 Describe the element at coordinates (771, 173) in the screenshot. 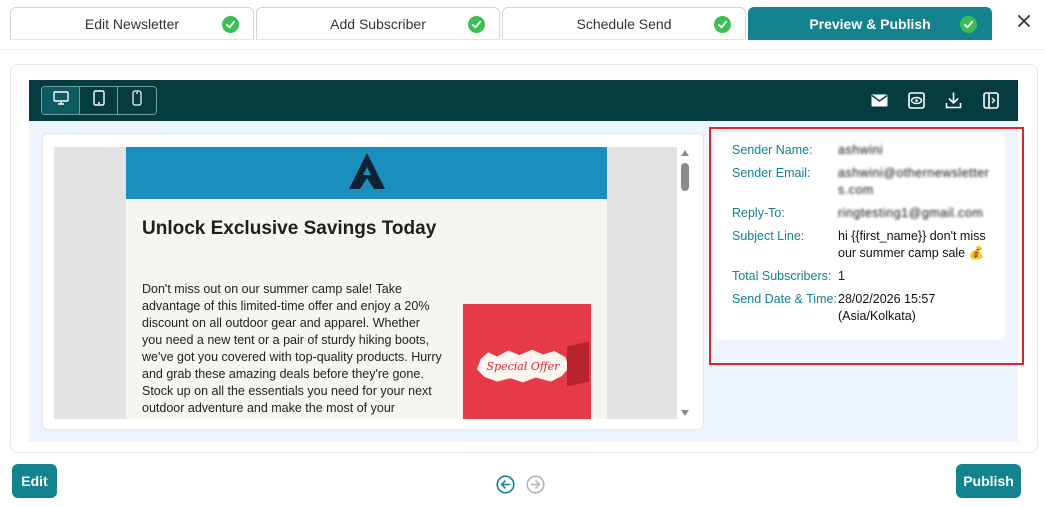

I see `sender-email-label: Sender Email:` at that location.